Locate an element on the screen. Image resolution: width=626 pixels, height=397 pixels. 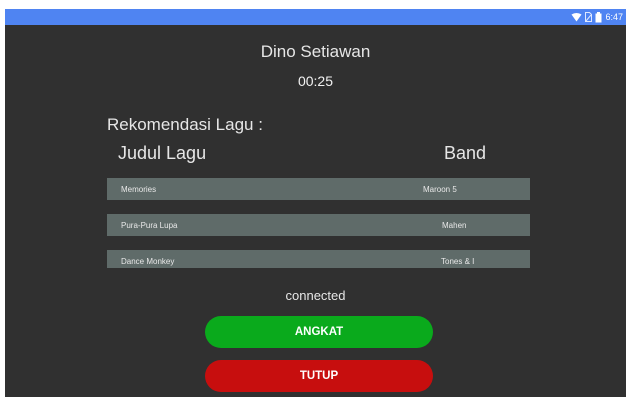
battery-icon is located at coordinates (598, 17).